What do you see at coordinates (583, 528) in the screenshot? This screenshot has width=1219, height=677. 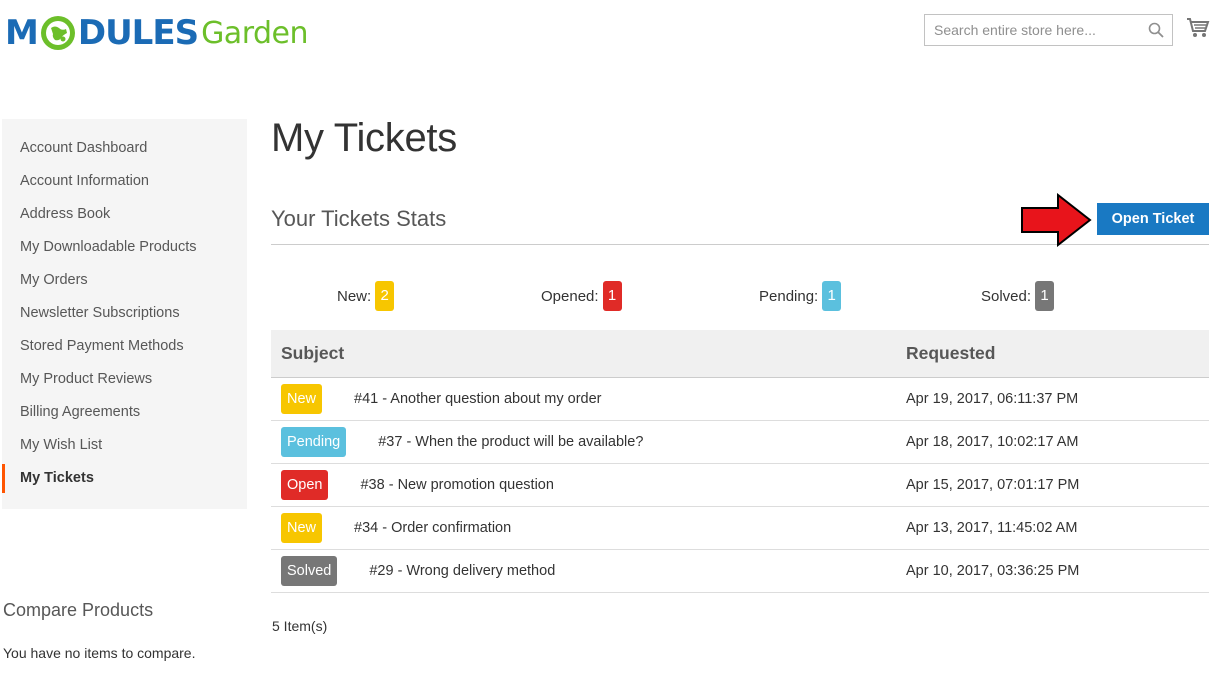 I see `ticket-subject-cell: New #34 - Order confirmation` at bounding box center [583, 528].